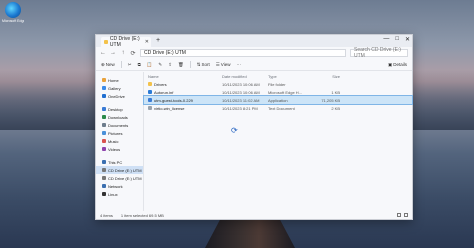  I want to click on share-icon: ⇪, so click(170, 65).